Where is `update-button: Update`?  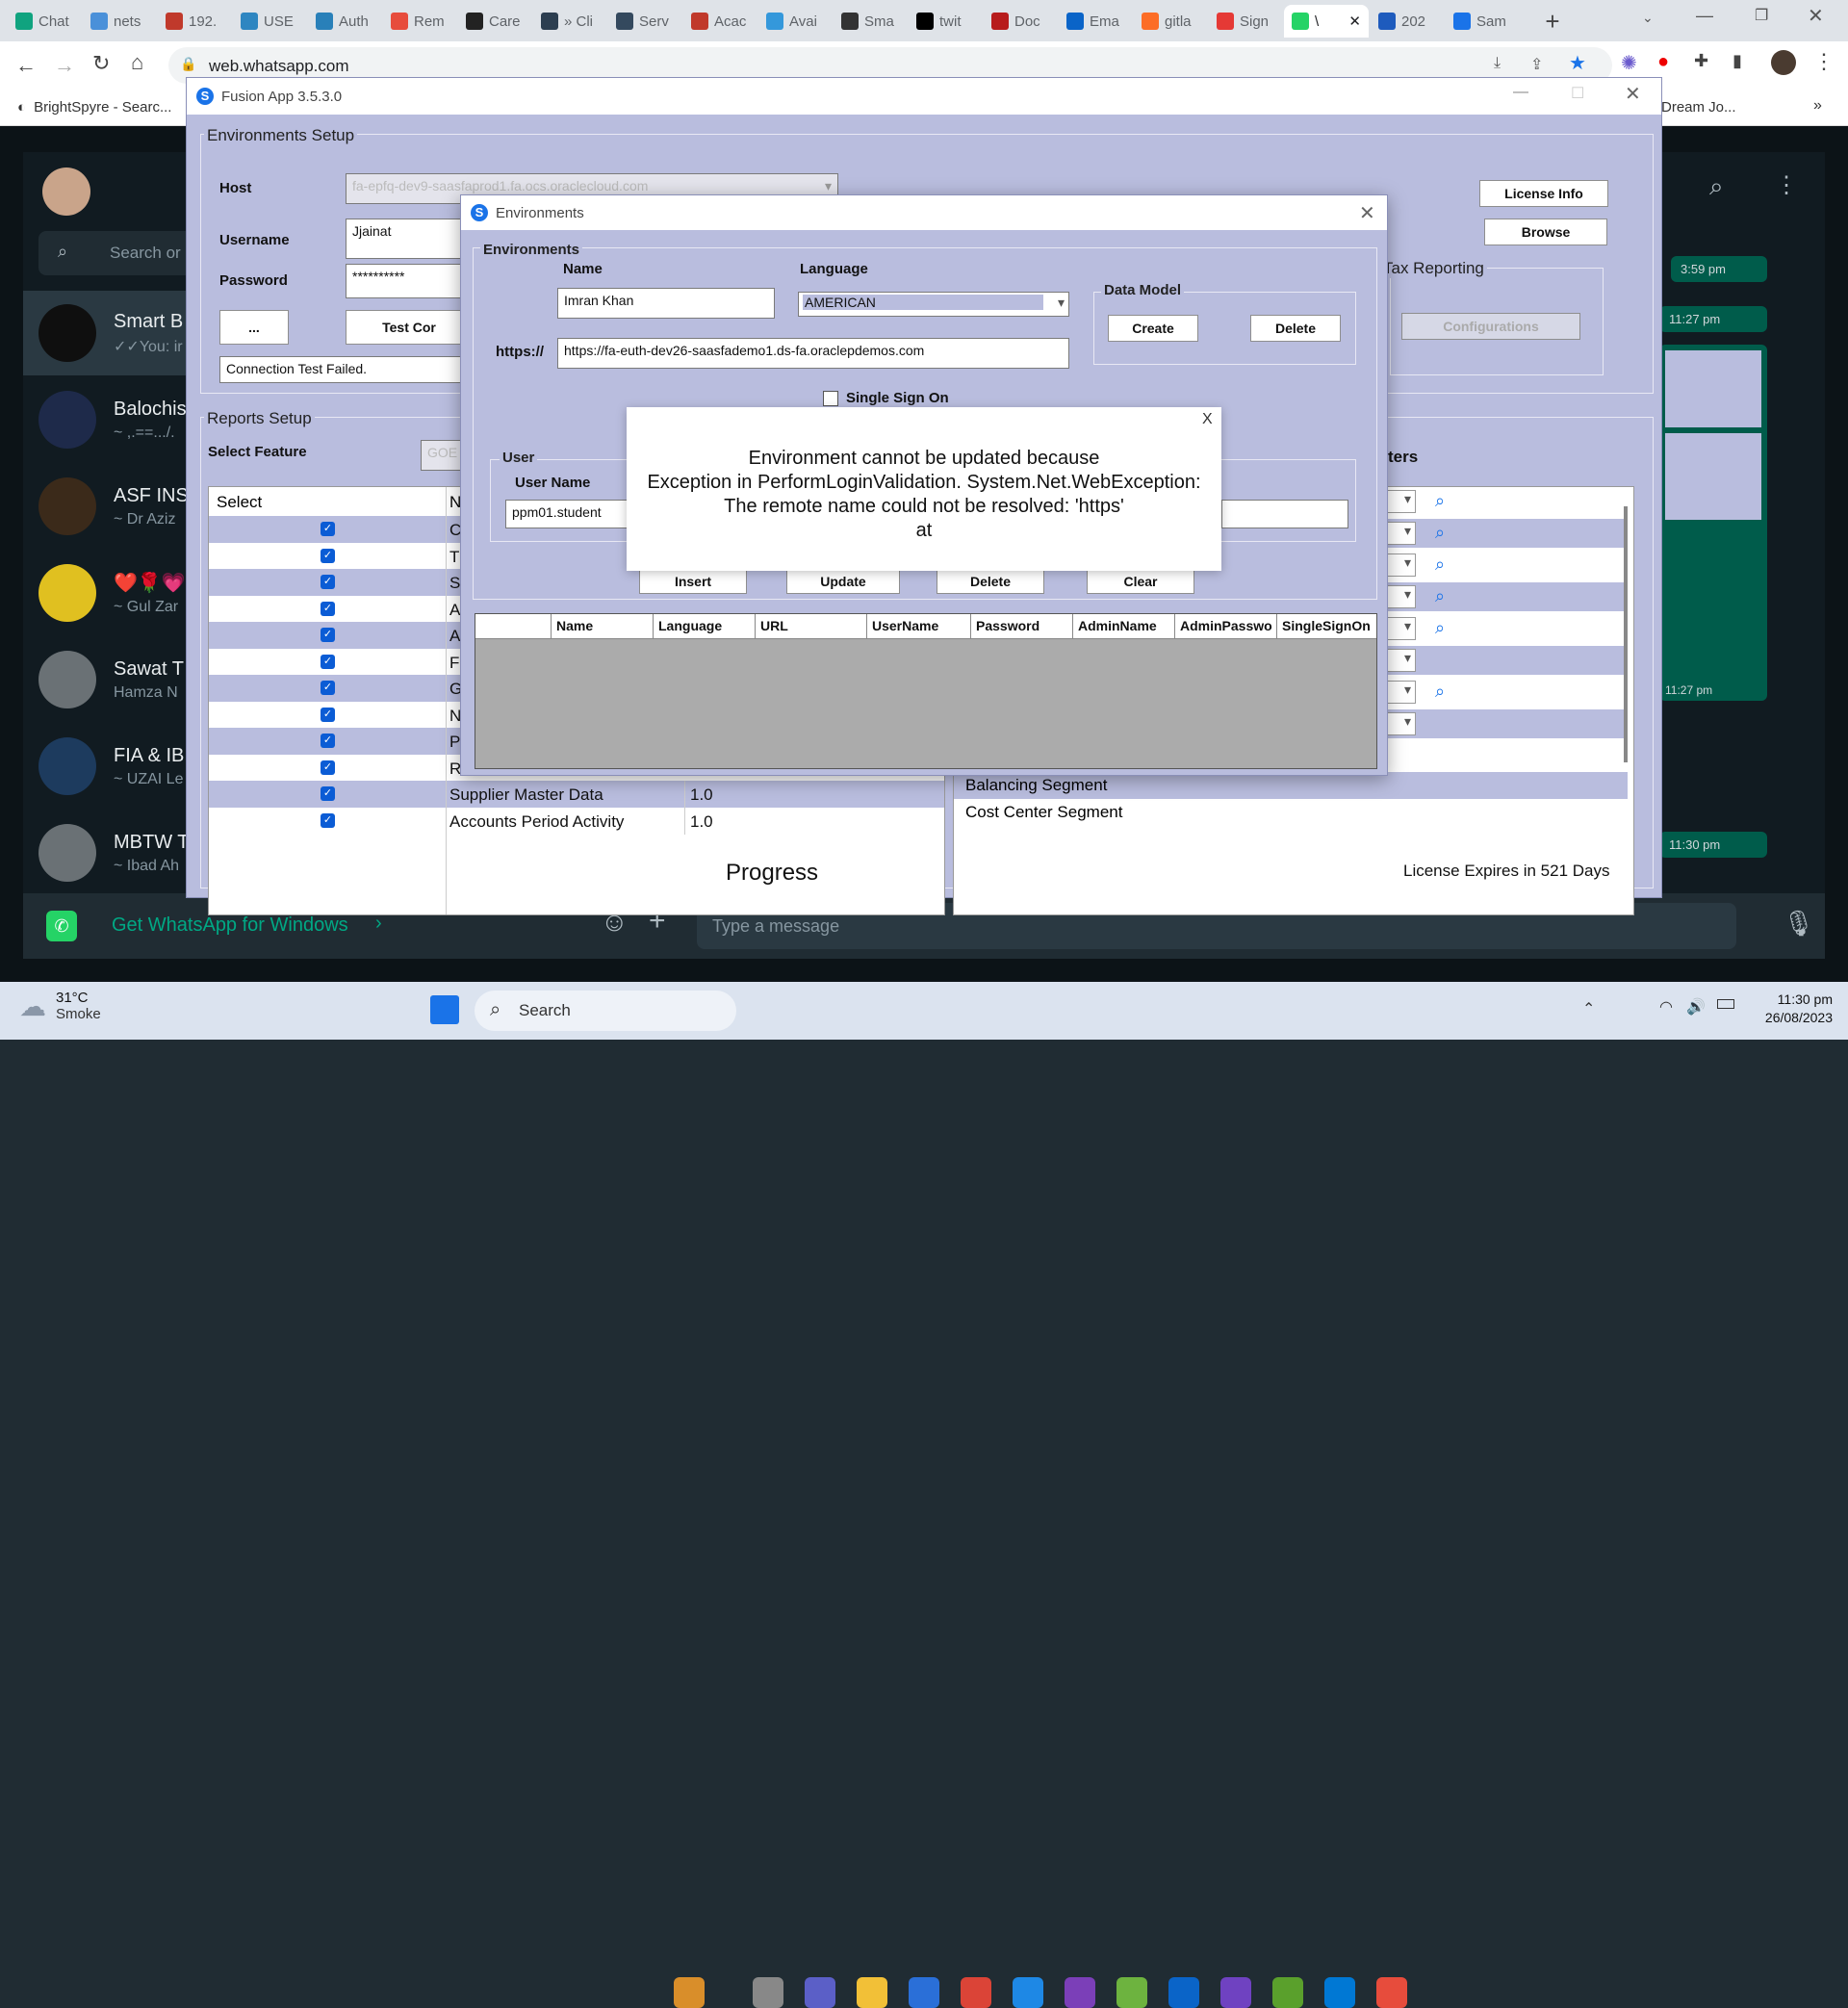 update-button: Update is located at coordinates (843, 581).